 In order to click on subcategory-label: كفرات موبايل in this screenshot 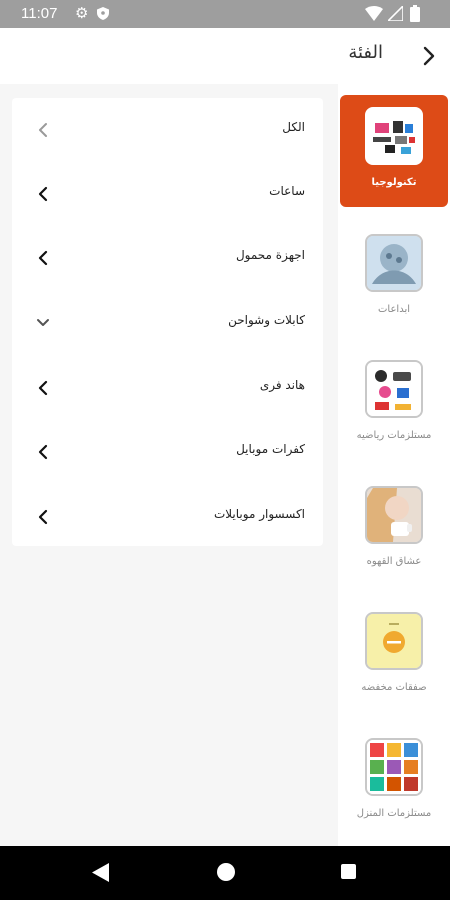, I will do `click(270, 449)`.